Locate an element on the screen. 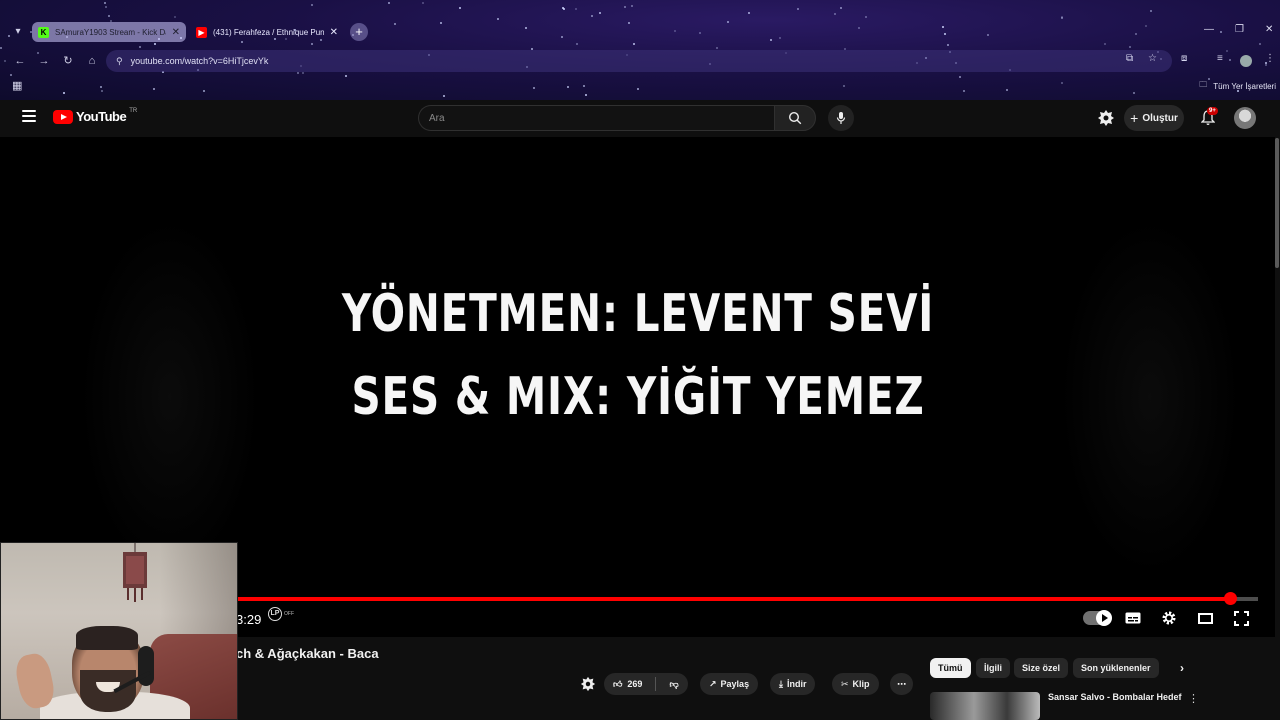 The width and height of the screenshot is (1280, 720). tab-title: SAmuraY1903 Stream - Kick Daha is located at coordinates (110, 32).